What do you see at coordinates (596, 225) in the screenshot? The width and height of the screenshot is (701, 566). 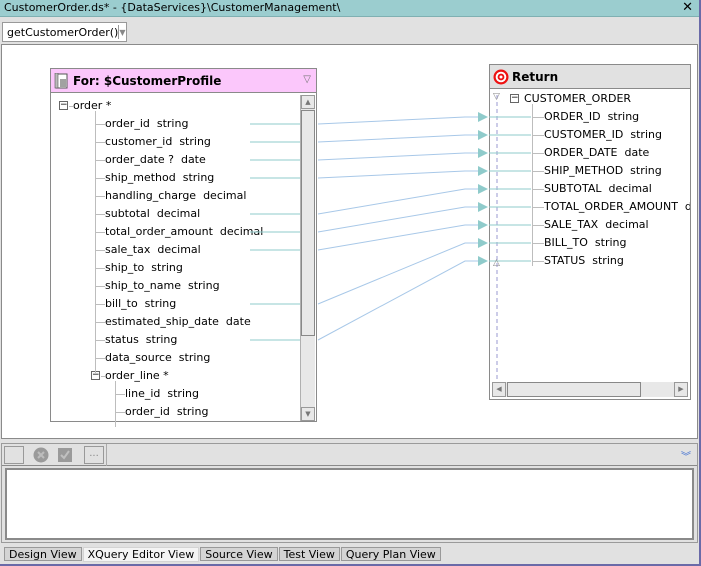 I see `tree-field: SALE_TAX decimal` at bounding box center [596, 225].